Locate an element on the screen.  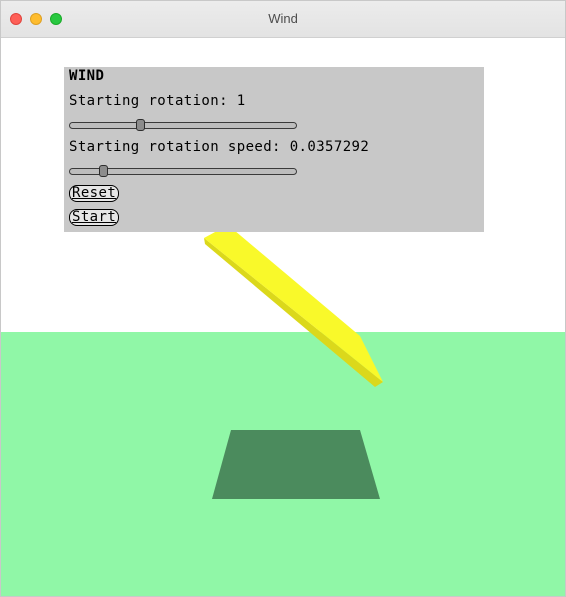
panel-heading: WIND is located at coordinates (87, 76).